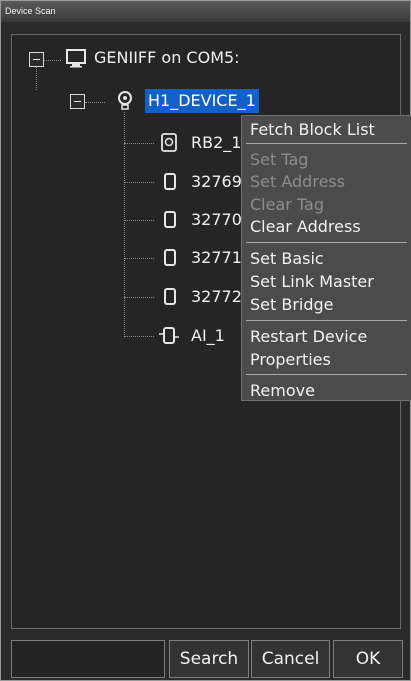 The width and height of the screenshot is (411, 681). What do you see at coordinates (216, 143) in the screenshot?
I see `tree-item: RB2_1` at bounding box center [216, 143].